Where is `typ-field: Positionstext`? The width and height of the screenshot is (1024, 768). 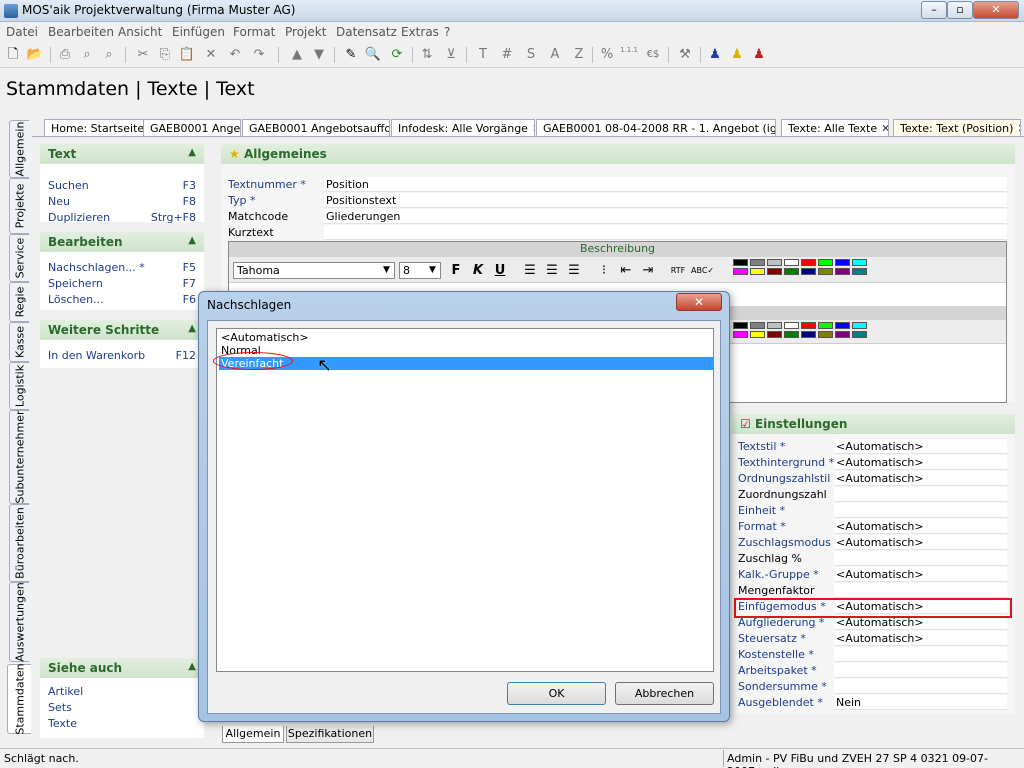
typ-field: Positionstext is located at coordinates (665, 200).